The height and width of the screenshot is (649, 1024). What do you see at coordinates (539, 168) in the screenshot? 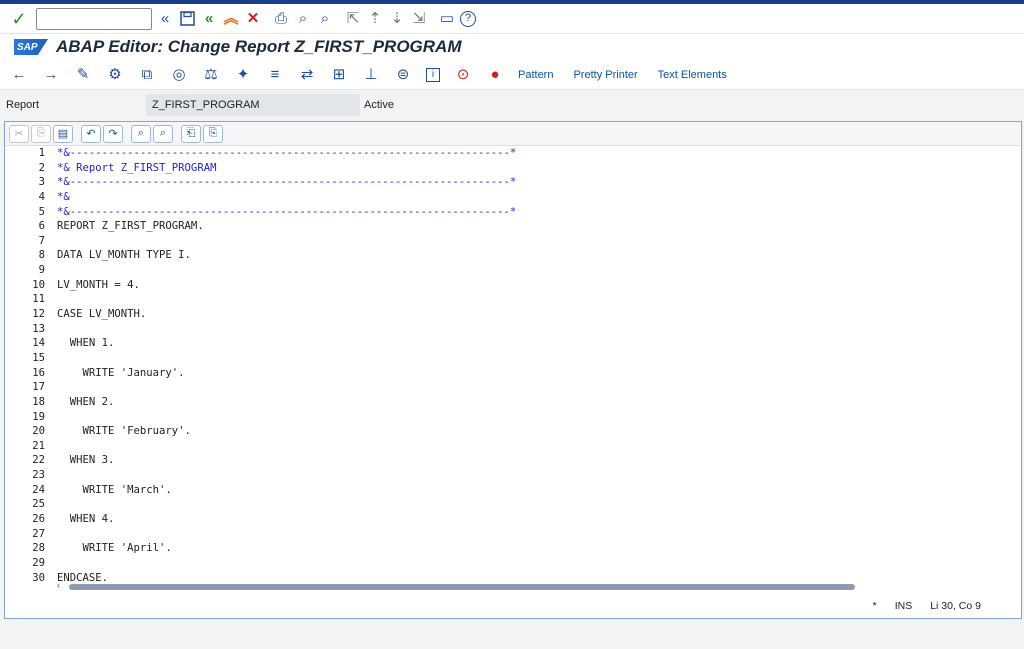
I see `code-line: *& Report Z_FIRST_PROGRAM` at bounding box center [539, 168].